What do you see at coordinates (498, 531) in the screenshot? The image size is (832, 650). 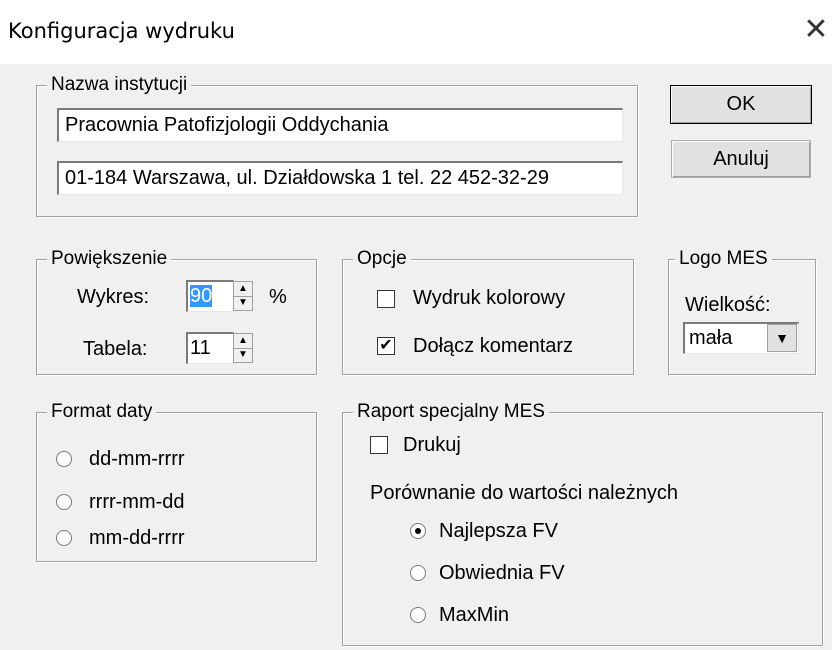 I see `report-option-1: Najlepsza FV` at bounding box center [498, 531].